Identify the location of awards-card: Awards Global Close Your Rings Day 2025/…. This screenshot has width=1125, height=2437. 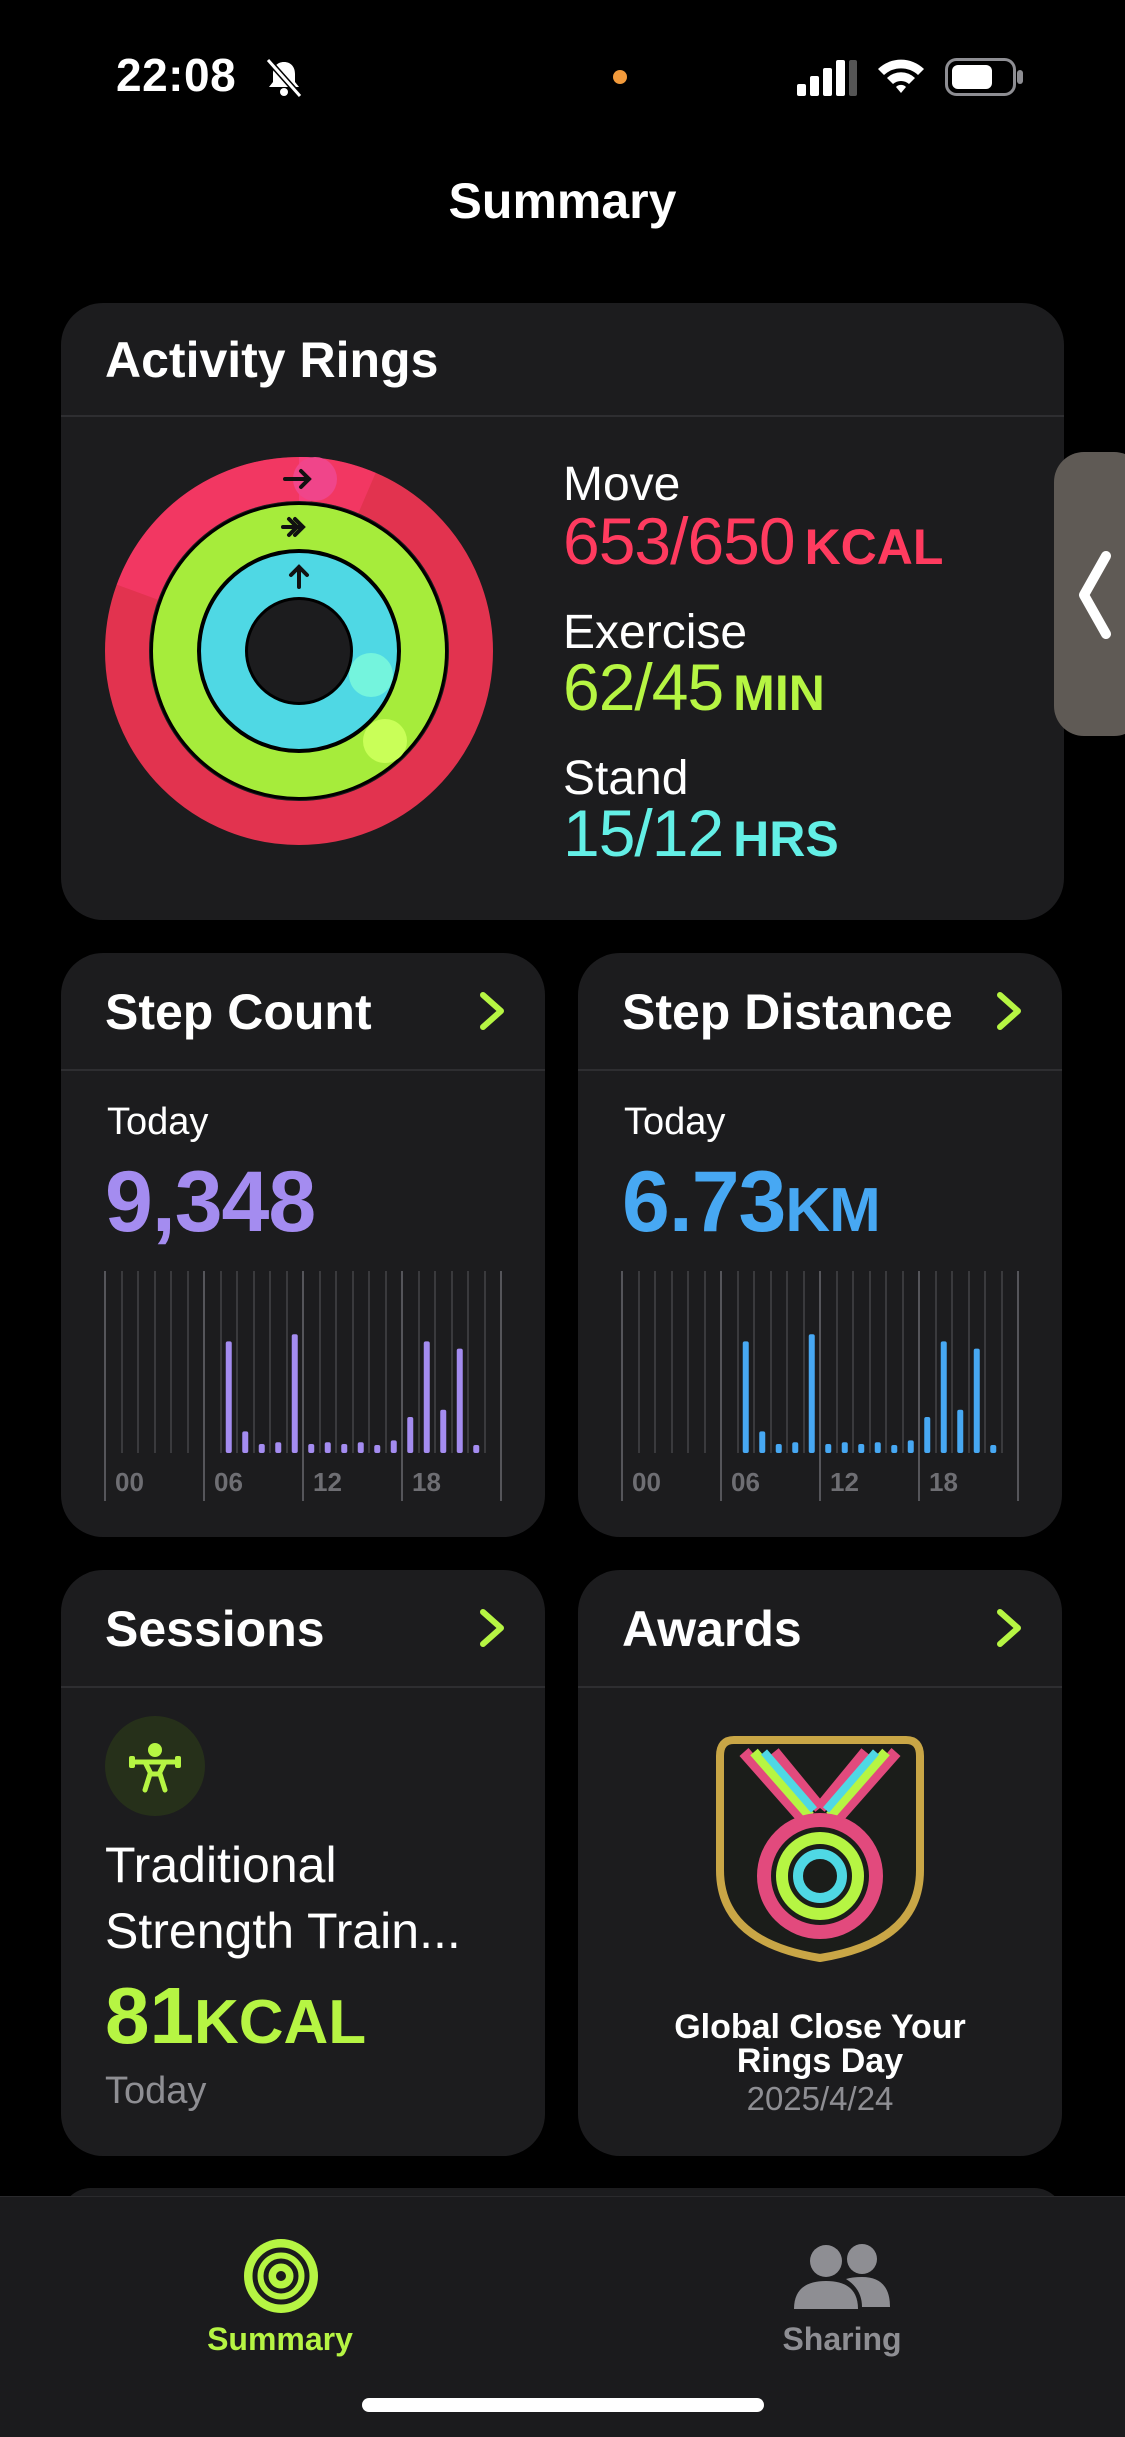
(820, 1863).